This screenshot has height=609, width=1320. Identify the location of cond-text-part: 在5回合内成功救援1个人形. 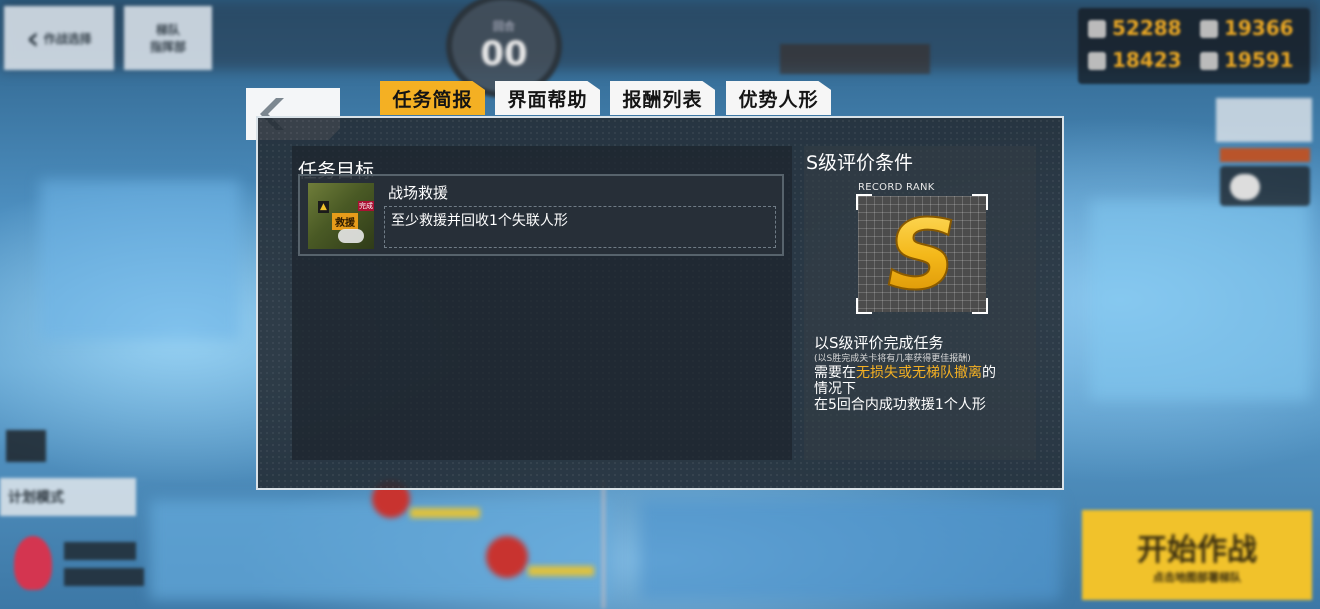
(900, 405).